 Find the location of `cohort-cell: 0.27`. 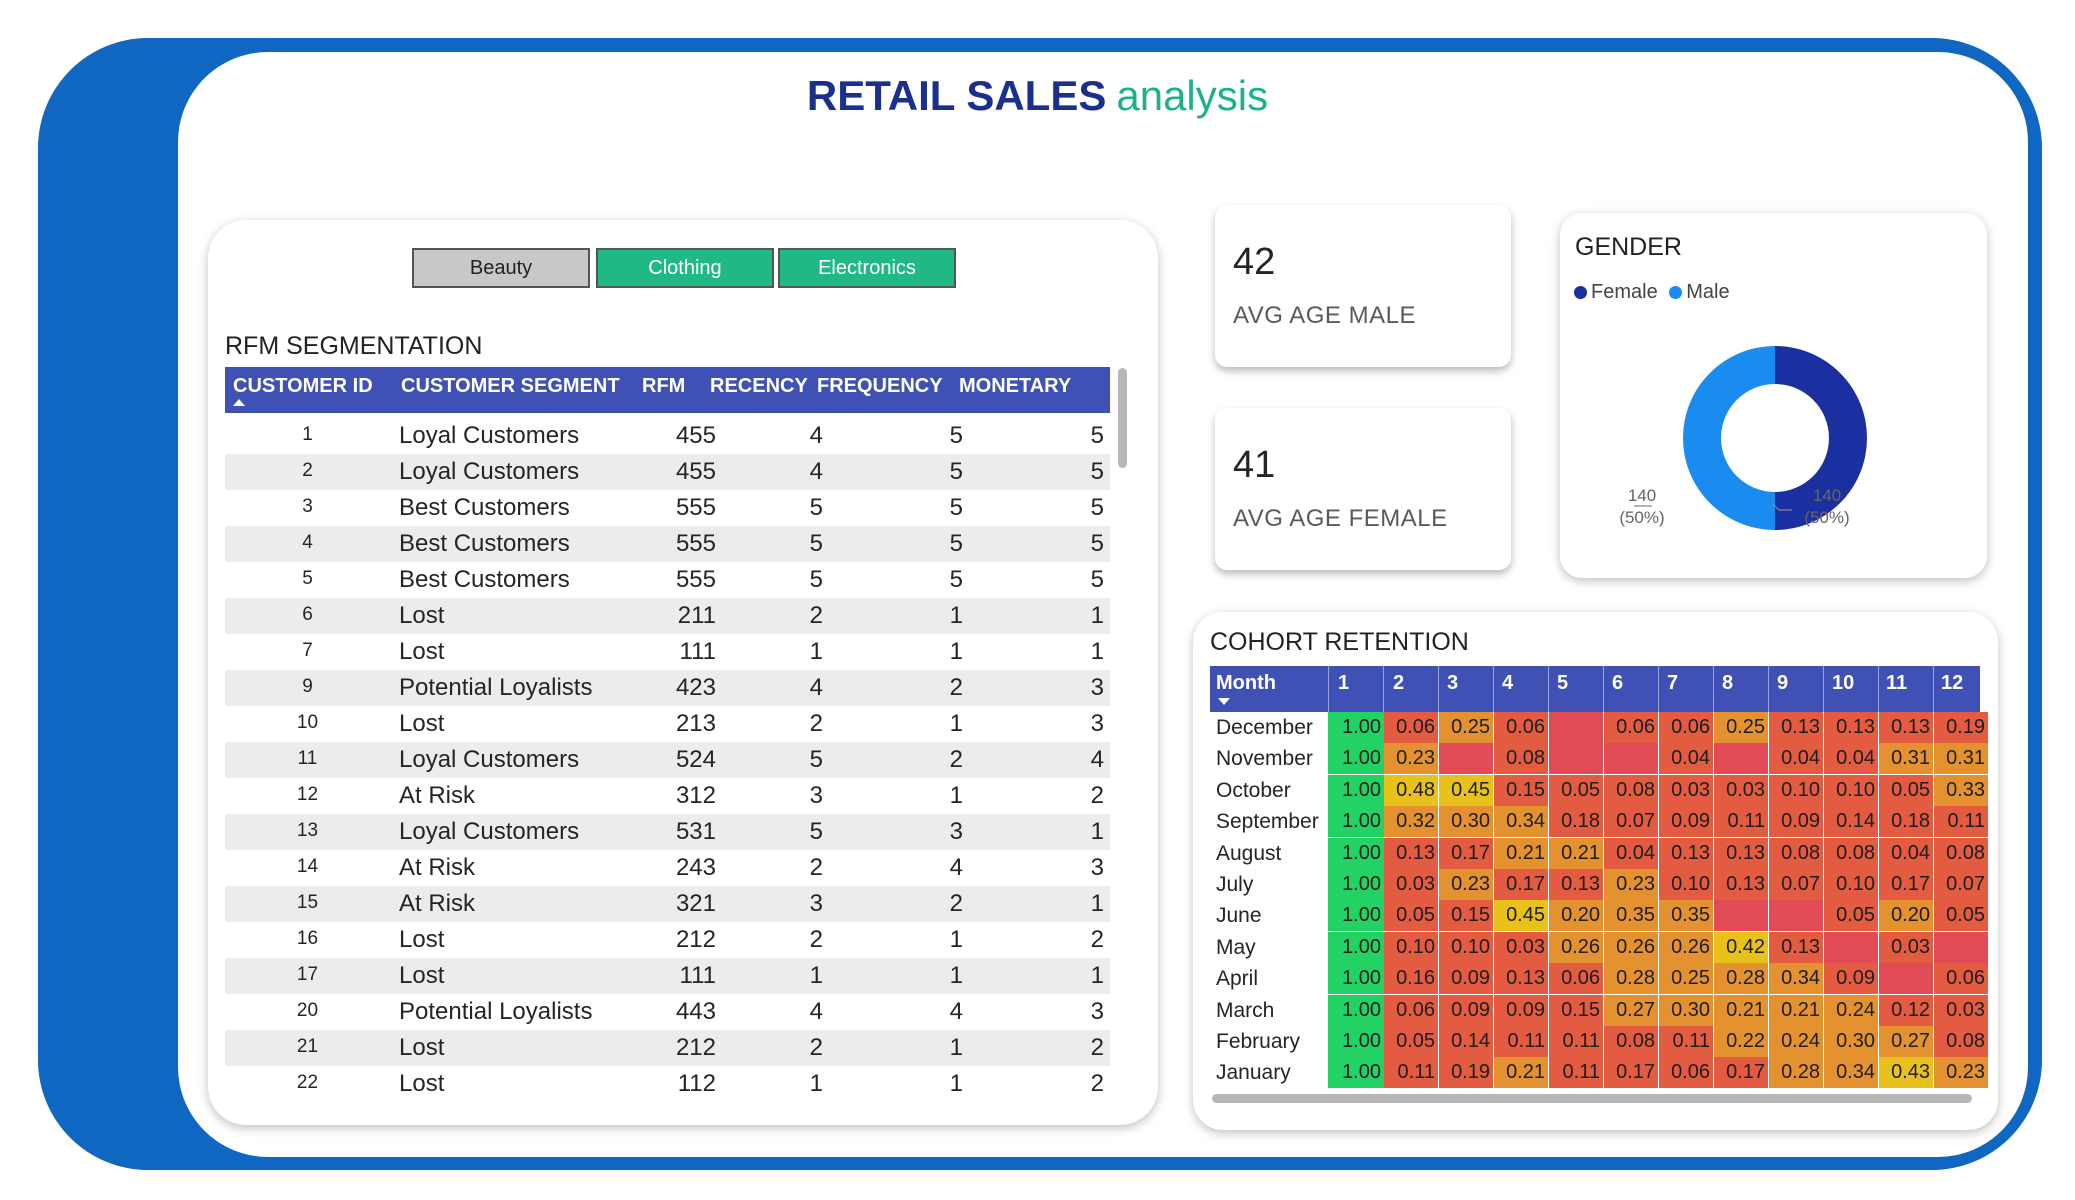

cohort-cell: 0.27 is located at coordinates (1906, 1041).